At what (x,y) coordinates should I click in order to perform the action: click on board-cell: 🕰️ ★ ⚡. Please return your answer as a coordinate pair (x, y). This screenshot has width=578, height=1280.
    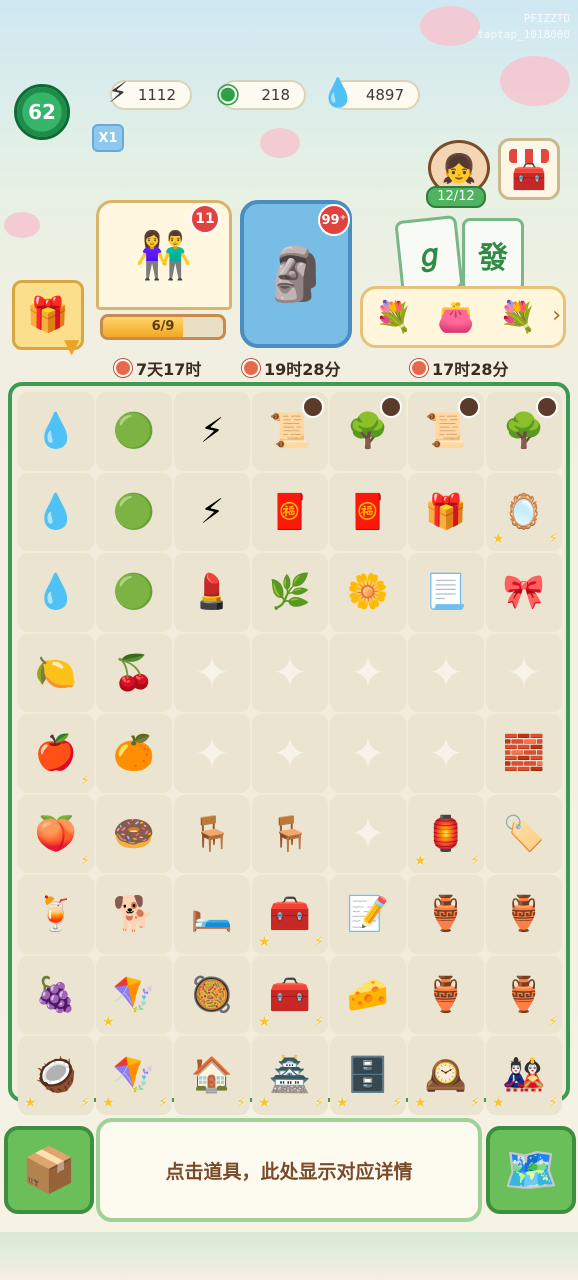
    Looking at the image, I should click on (446, 1075).